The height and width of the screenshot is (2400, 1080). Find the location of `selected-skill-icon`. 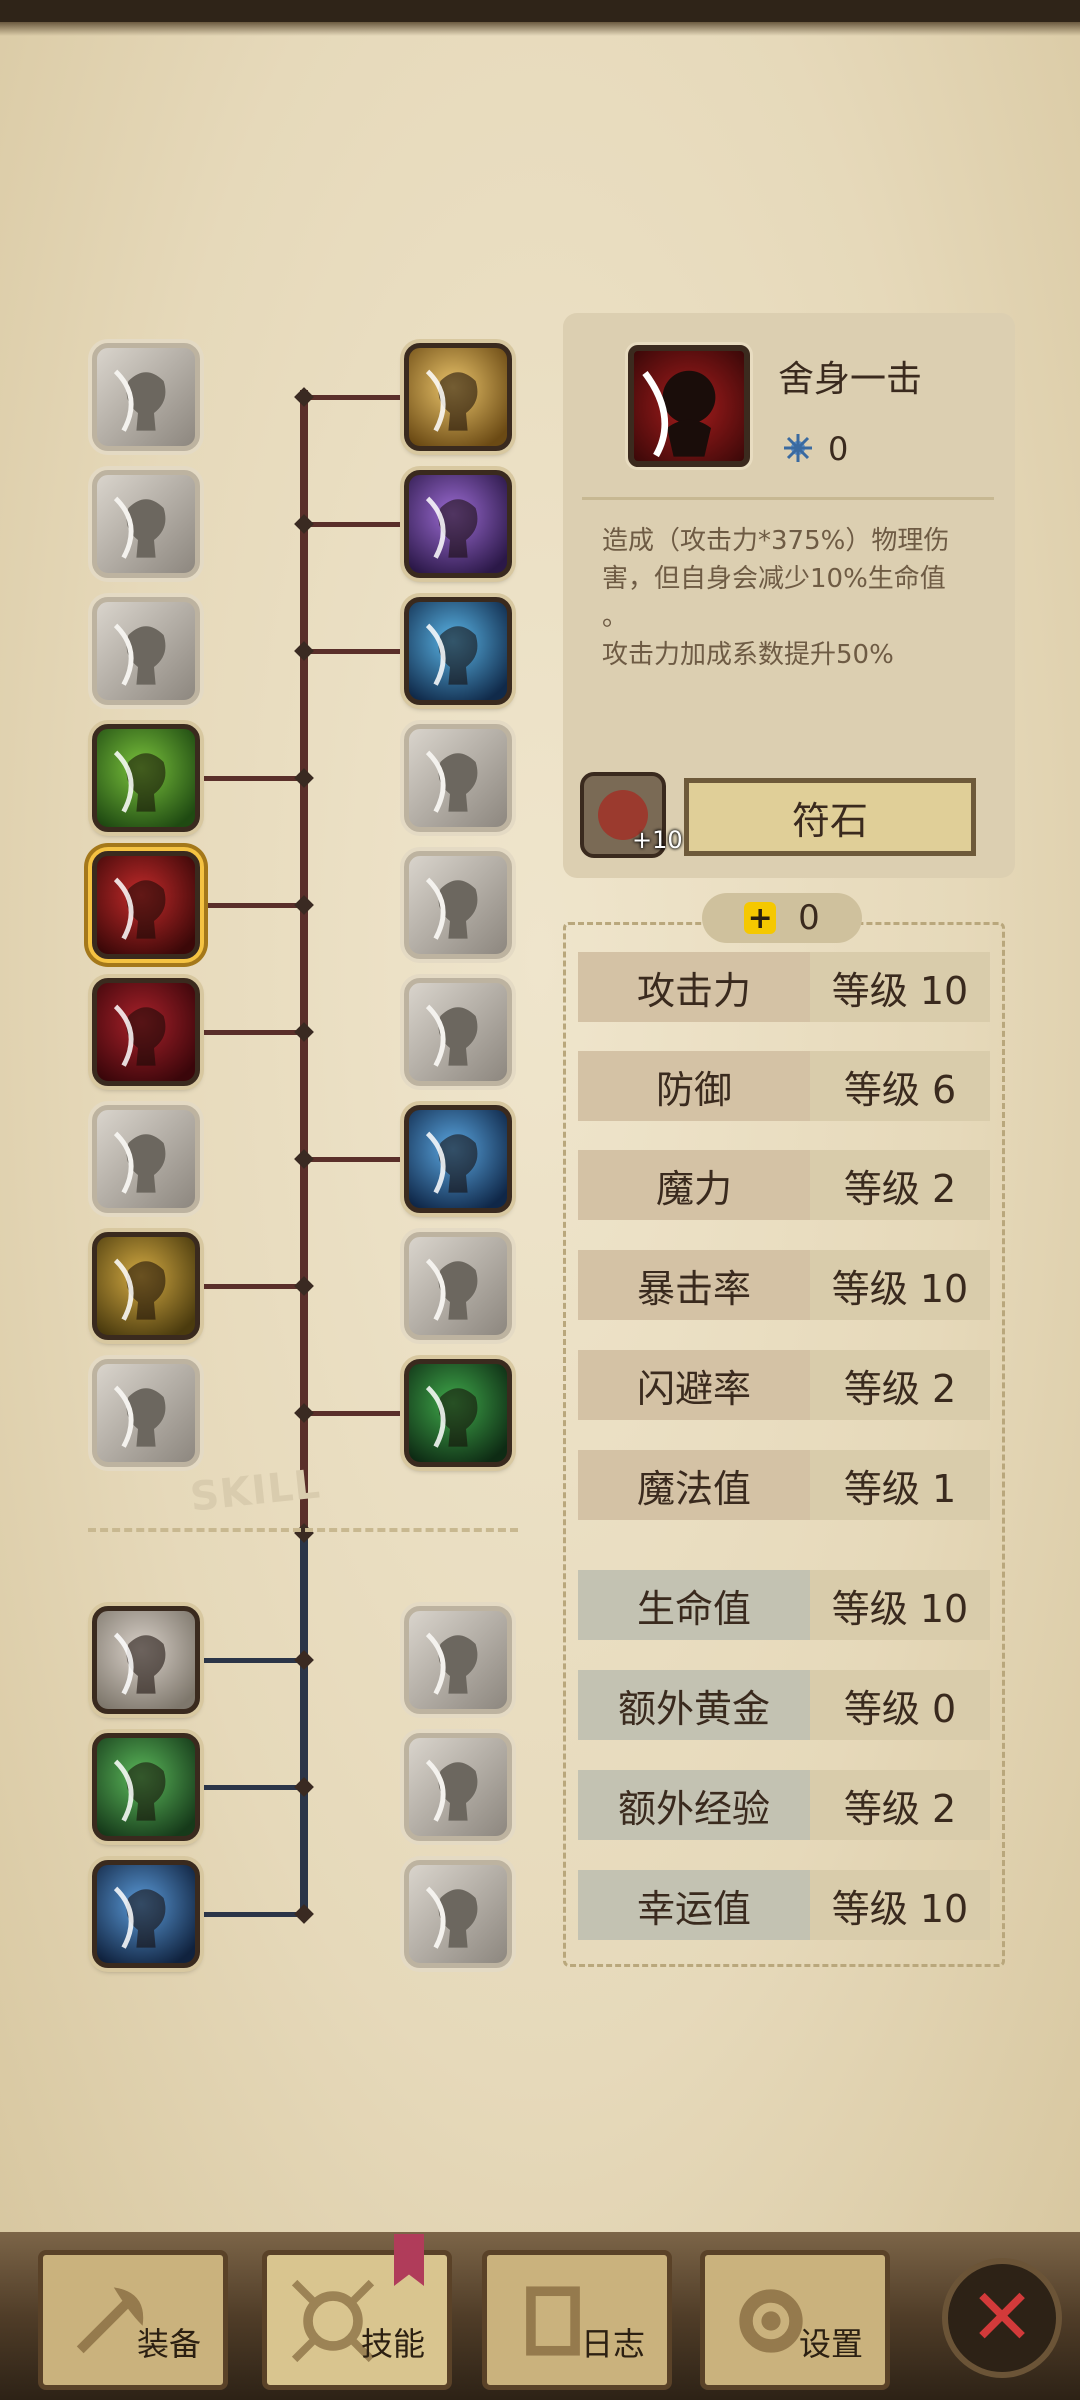

selected-skill-icon is located at coordinates (689, 406).